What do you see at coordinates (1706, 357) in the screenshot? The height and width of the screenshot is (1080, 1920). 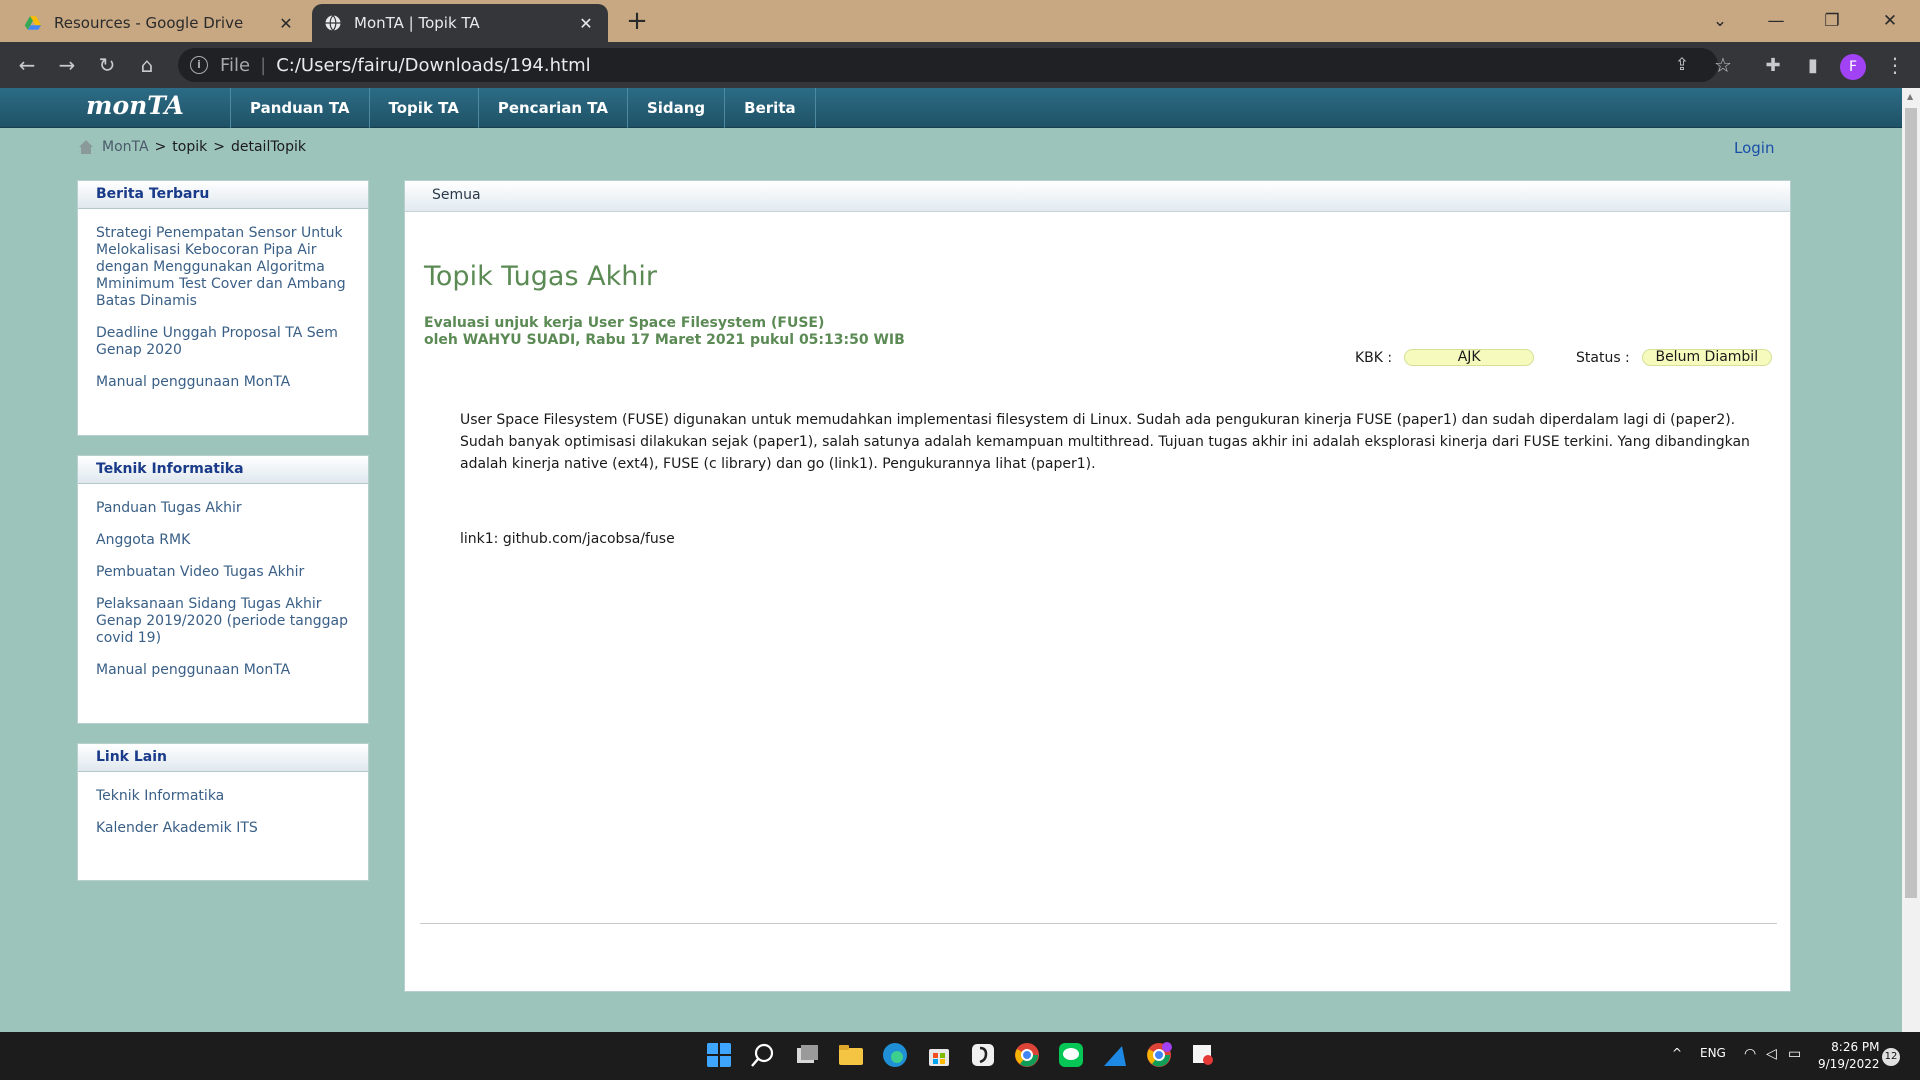 I see `status-badge: Belum Diambil` at bounding box center [1706, 357].